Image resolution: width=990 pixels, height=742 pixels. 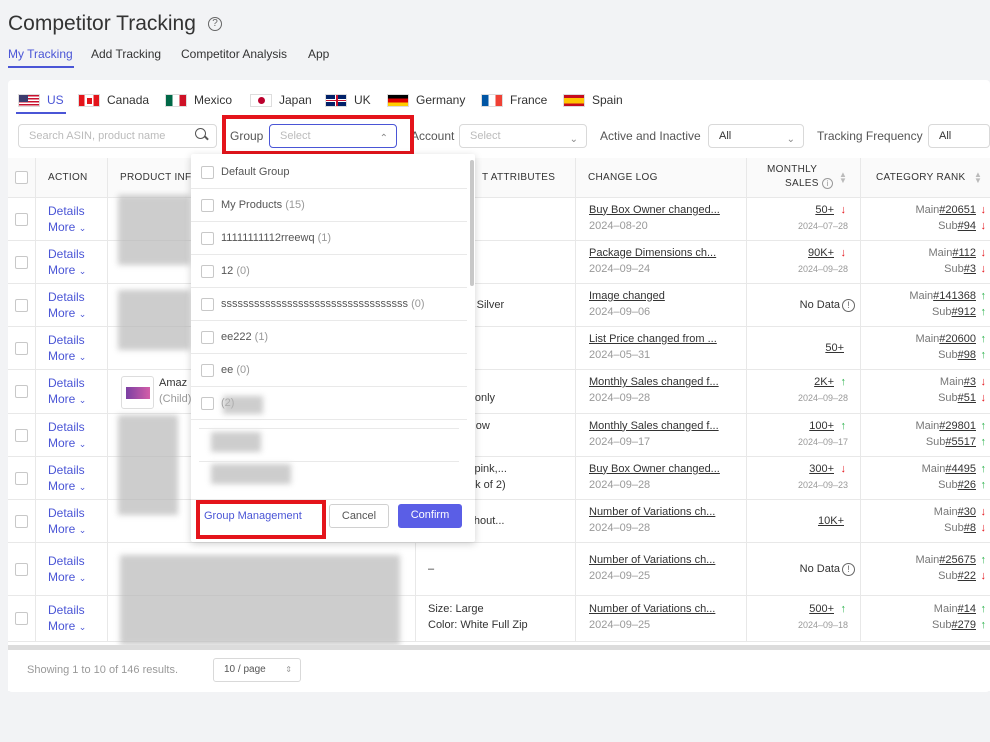 I want to click on country-us: US, so click(x=41, y=100).